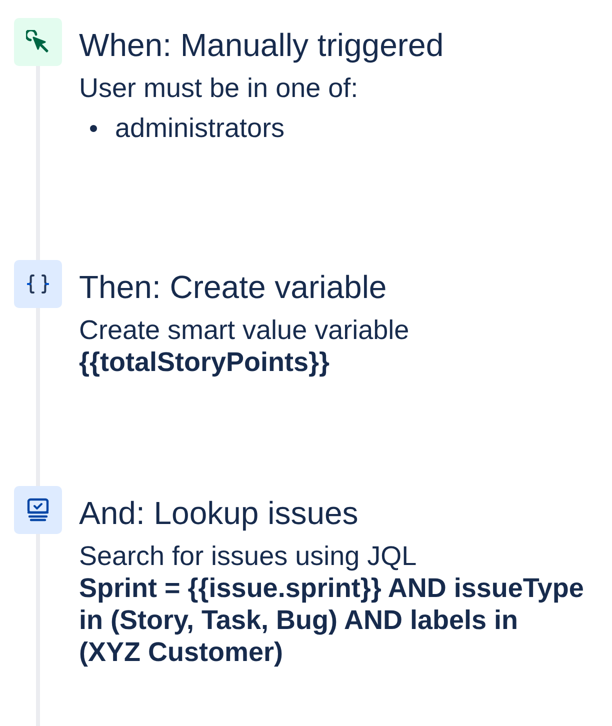 The height and width of the screenshot is (726, 612). What do you see at coordinates (345, 287) in the screenshot?
I see `step-title: Then: Create variable` at bounding box center [345, 287].